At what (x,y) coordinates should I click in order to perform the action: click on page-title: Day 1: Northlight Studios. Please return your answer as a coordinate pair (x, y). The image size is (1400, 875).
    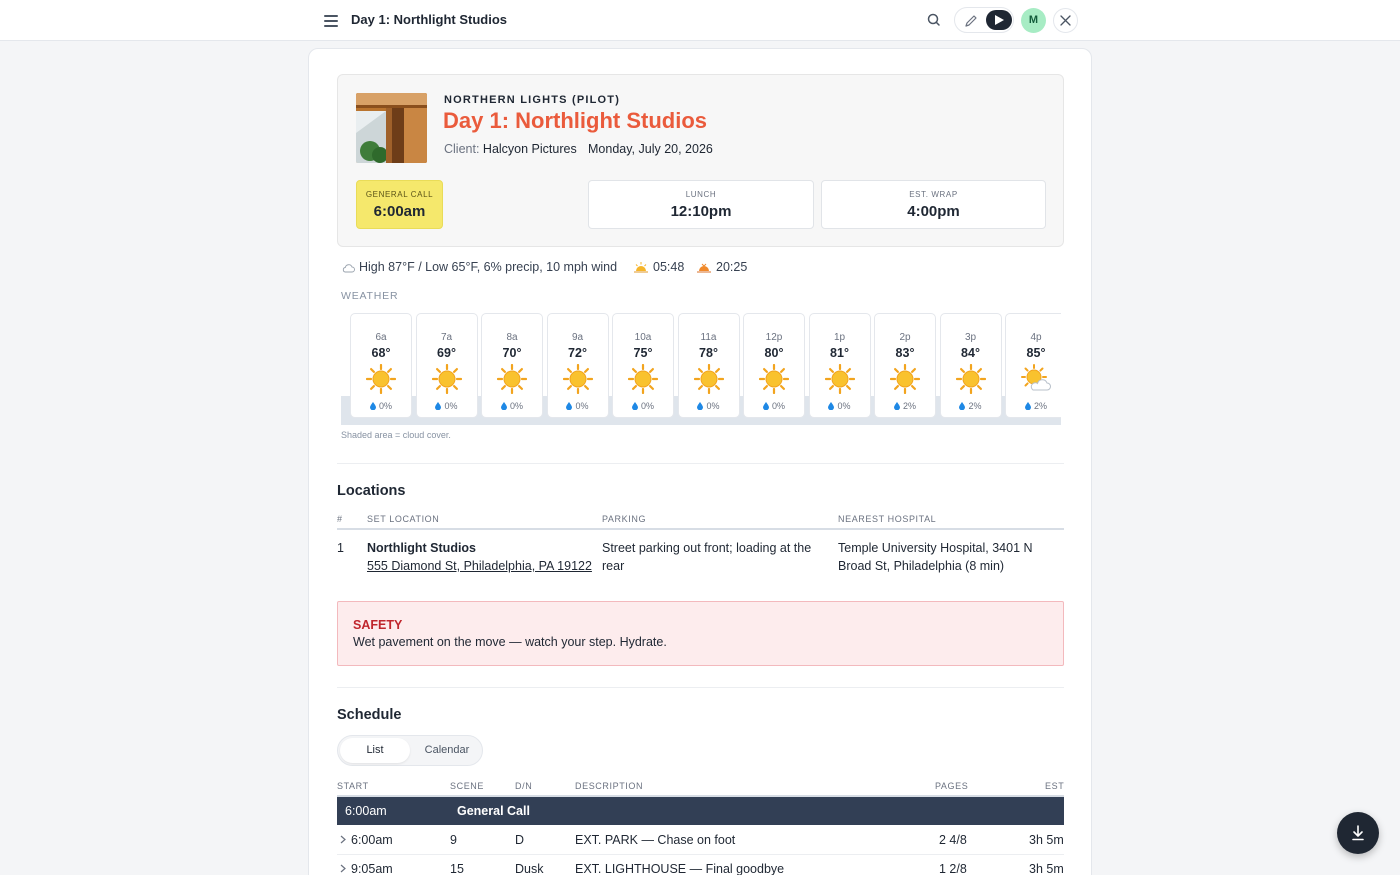
    Looking at the image, I should click on (429, 19).